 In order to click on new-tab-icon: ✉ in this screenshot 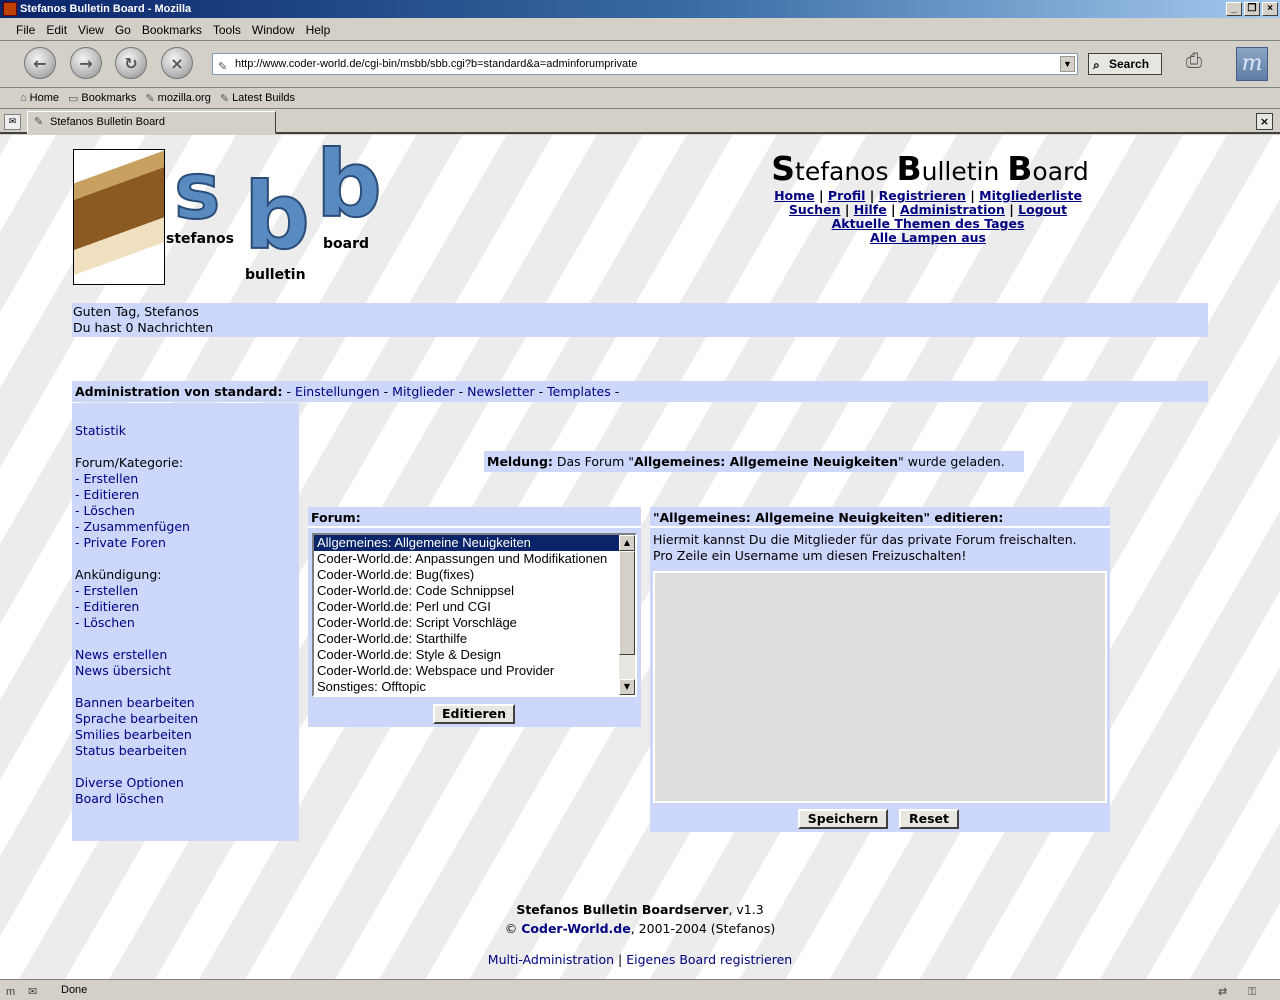, I will do `click(12, 122)`.